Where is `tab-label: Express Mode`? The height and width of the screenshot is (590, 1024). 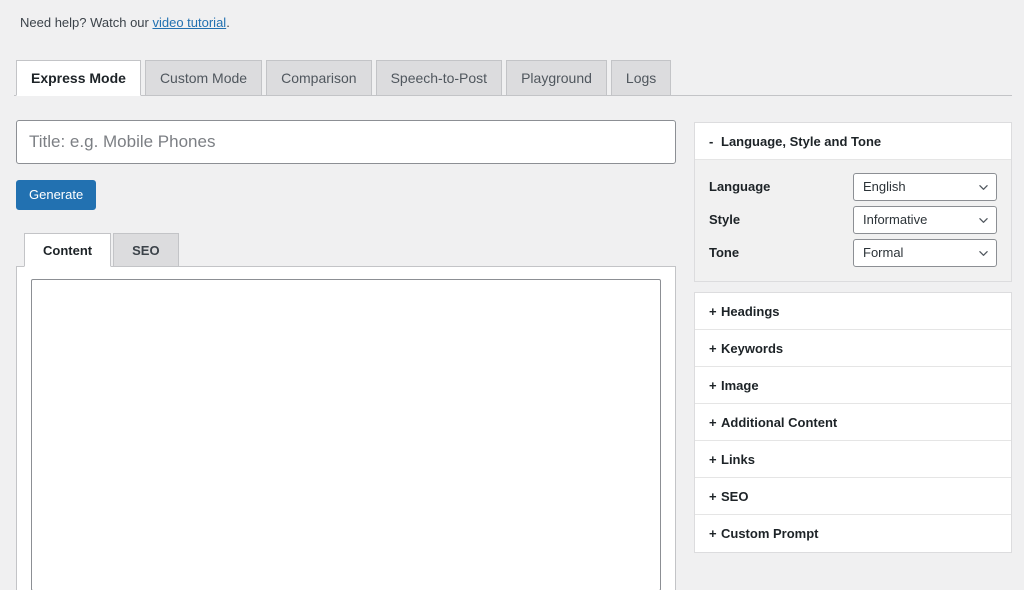
tab-label: Express Mode is located at coordinates (78, 78).